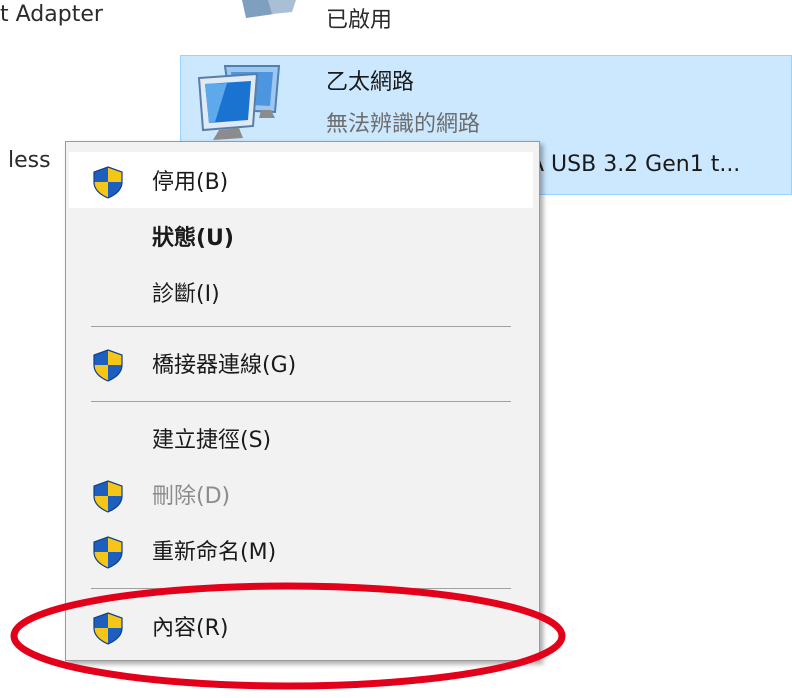 Image resolution: width=792 pixels, height=698 pixels. I want to click on menu-item-properties: 內容(R), so click(301, 626).